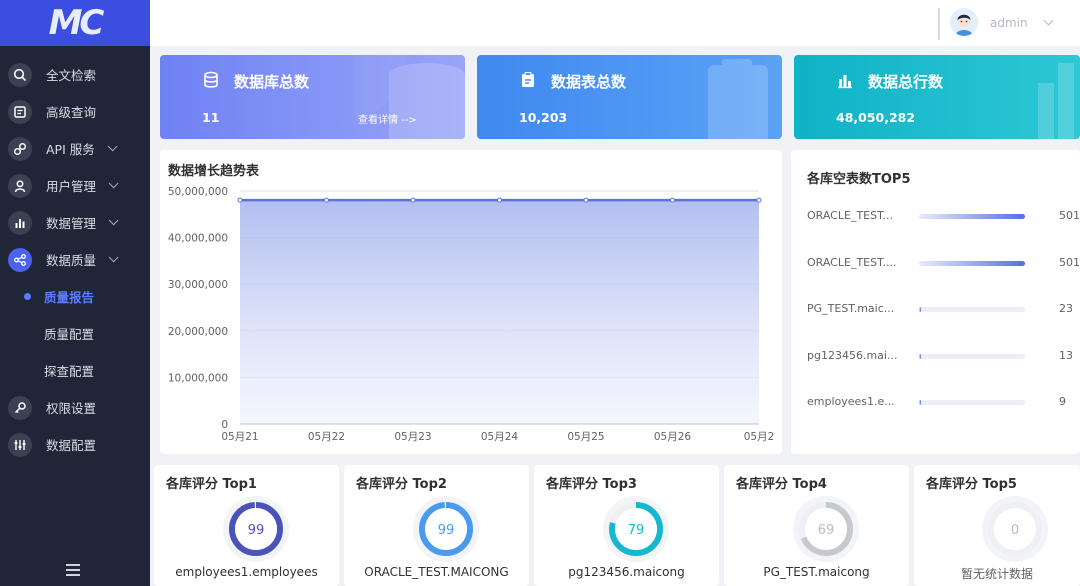 This screenshot has height=586, width=1080. Describe the element at coordinates (312, 97) in the screenshot. I see `stat-card-db-count: 数据库总数 11 查看详情 -->` at that location.